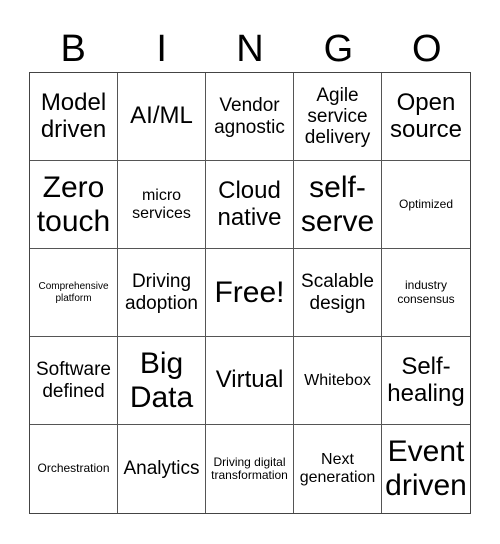  Describe the element at coordinates (162, 381) in the screenshot. I see `bingo-cell: Big Data` at that location.